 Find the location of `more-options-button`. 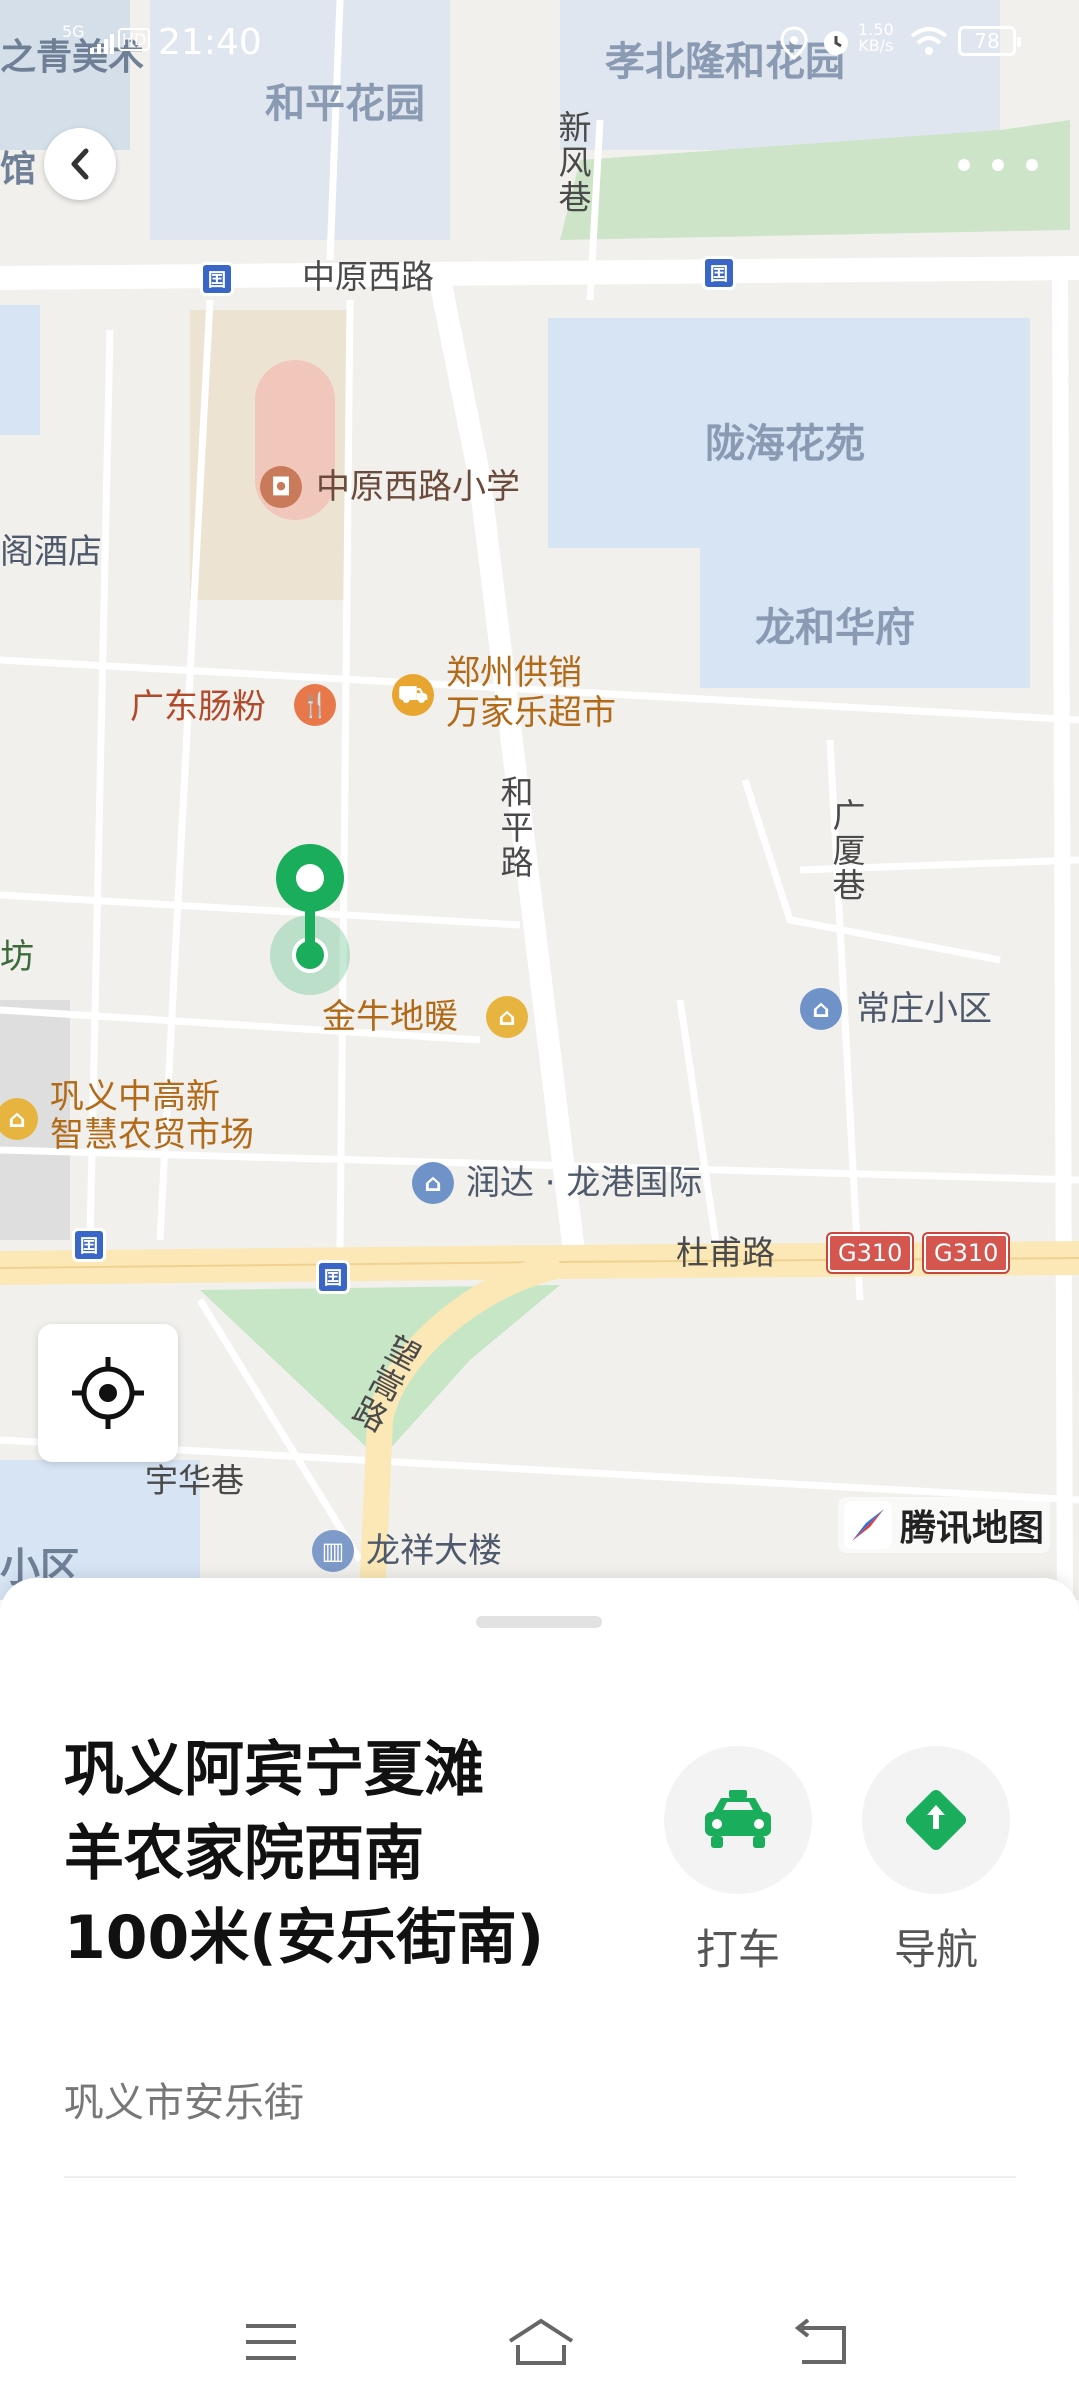

more-options-button is located at coordinates (998, 165).